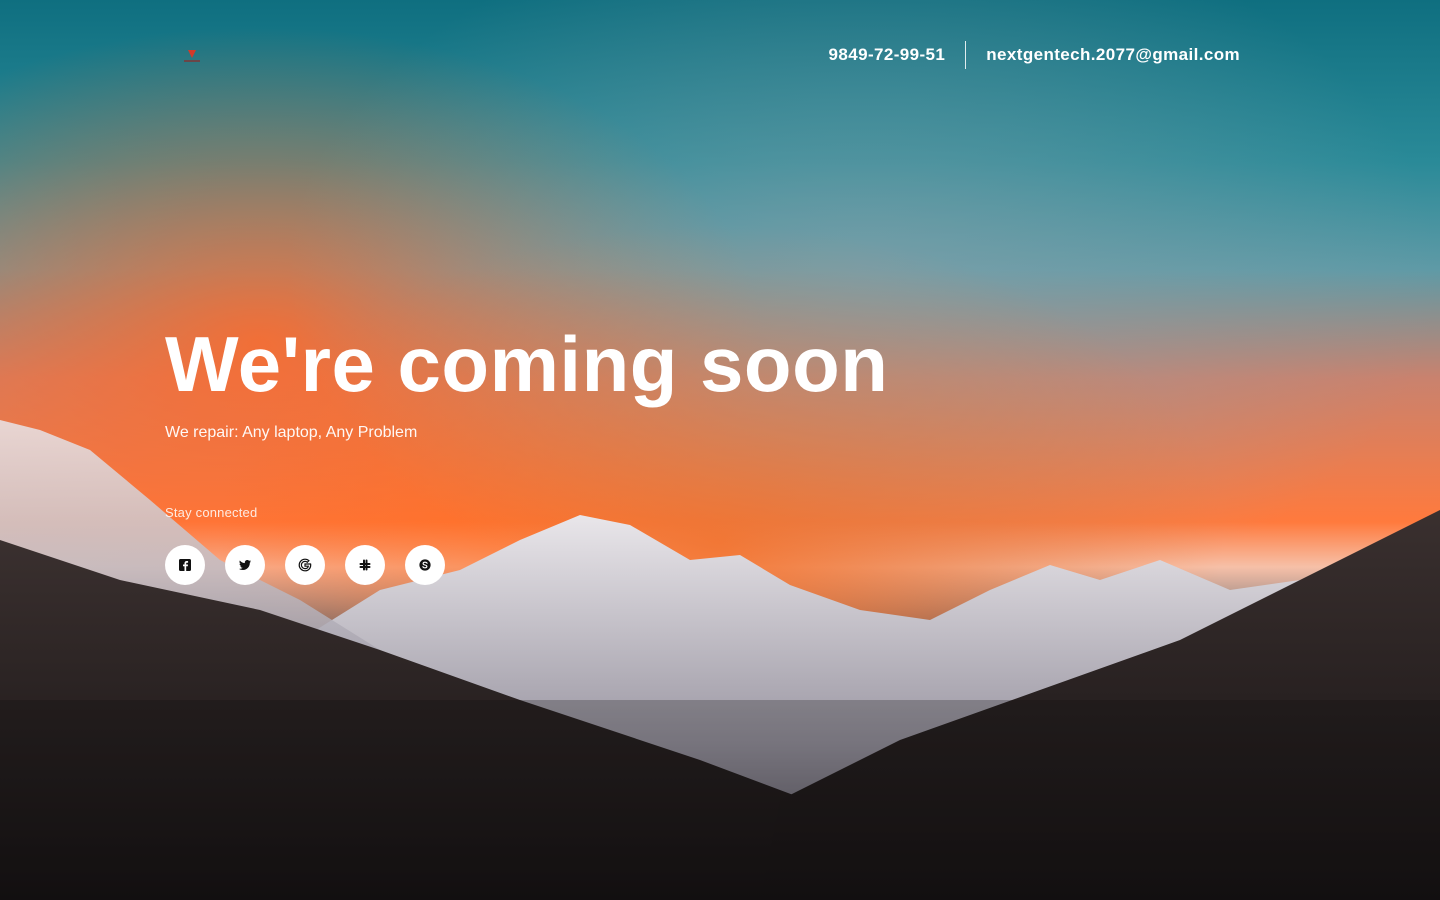  I want to click on google-icon, so click(305, 565).